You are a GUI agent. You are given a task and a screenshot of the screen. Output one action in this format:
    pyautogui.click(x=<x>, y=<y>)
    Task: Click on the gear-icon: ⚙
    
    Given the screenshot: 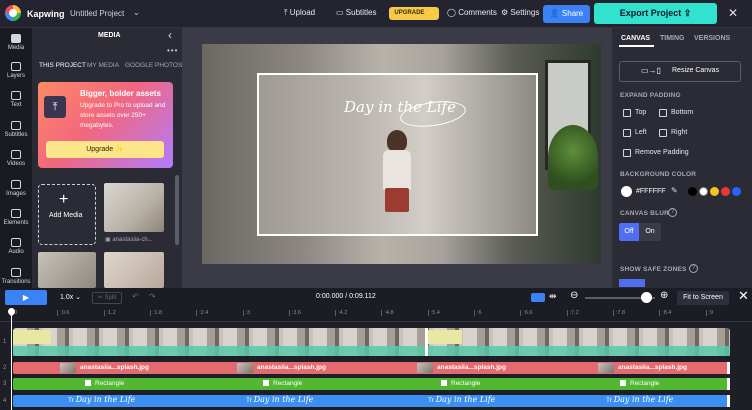 What is the action you would take?
    pyautogui.click(x=506, y=12)
    